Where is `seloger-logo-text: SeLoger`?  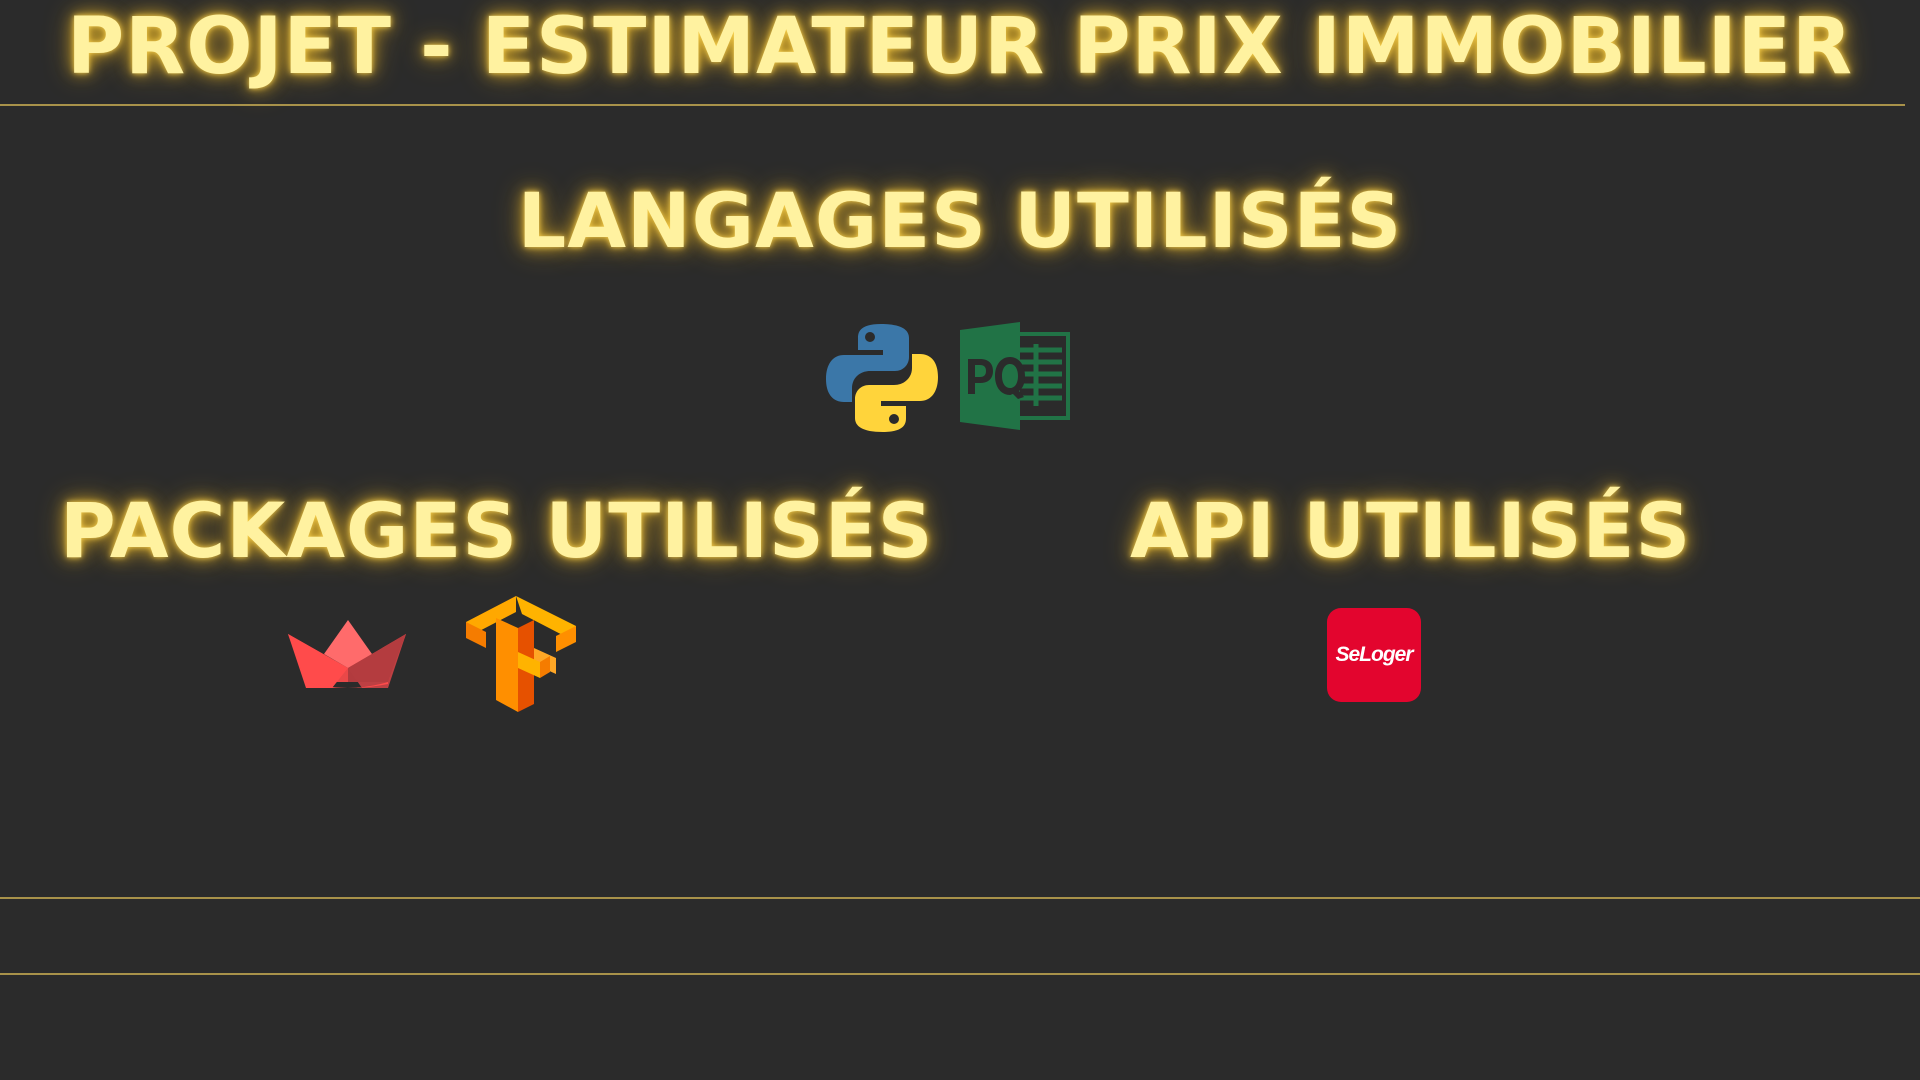 seloger-logo-text: SeLoger is located at coordinates (1374, 654).